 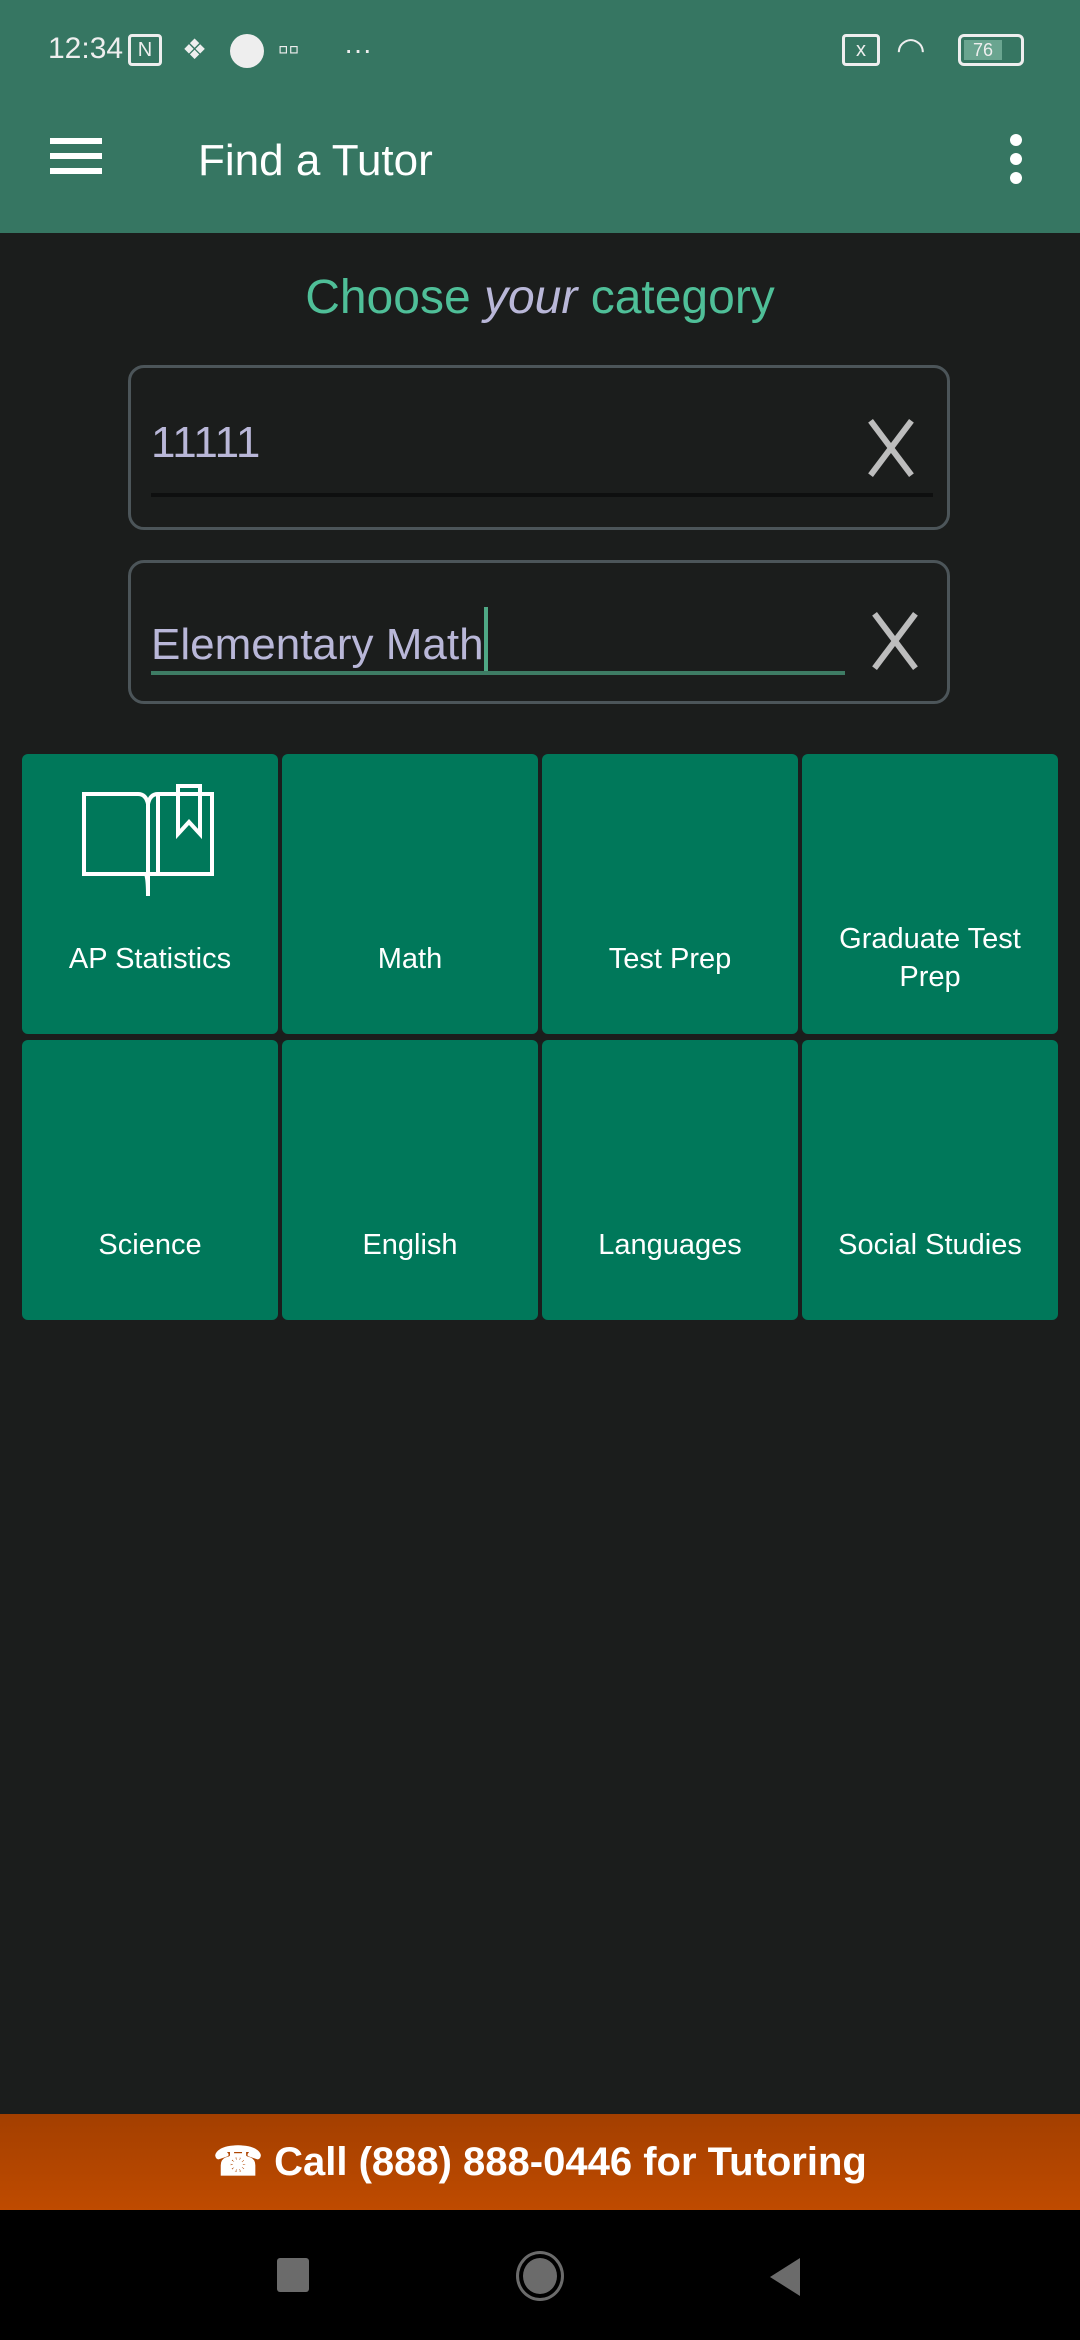 I want to click on status-time: 12:34, so click(x=86, y=48).